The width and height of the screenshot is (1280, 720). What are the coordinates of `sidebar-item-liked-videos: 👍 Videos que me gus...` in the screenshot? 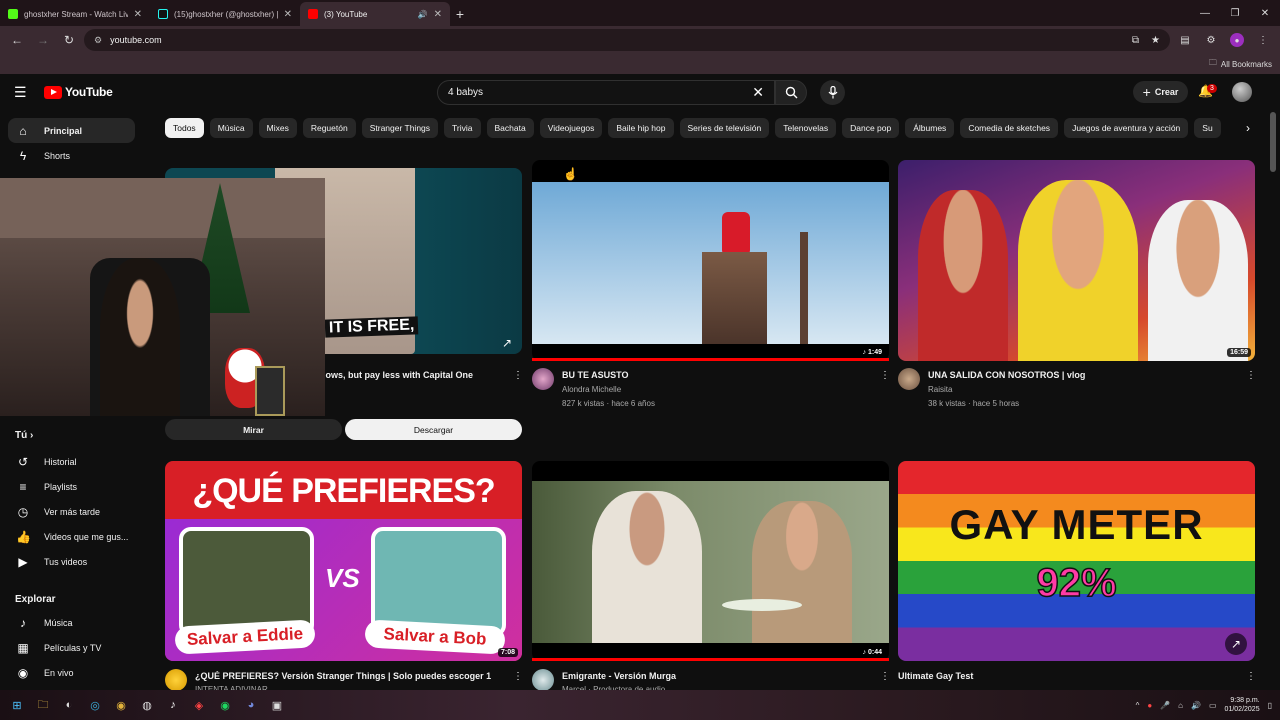 It's located at (71, 536).